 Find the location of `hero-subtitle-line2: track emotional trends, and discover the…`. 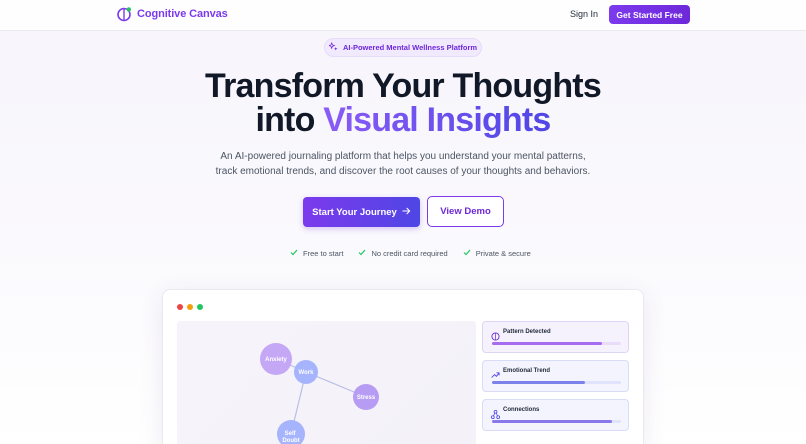

hero-subtitle-line2: track emotional trends, and discover the… is located at coordinates (403, 171).